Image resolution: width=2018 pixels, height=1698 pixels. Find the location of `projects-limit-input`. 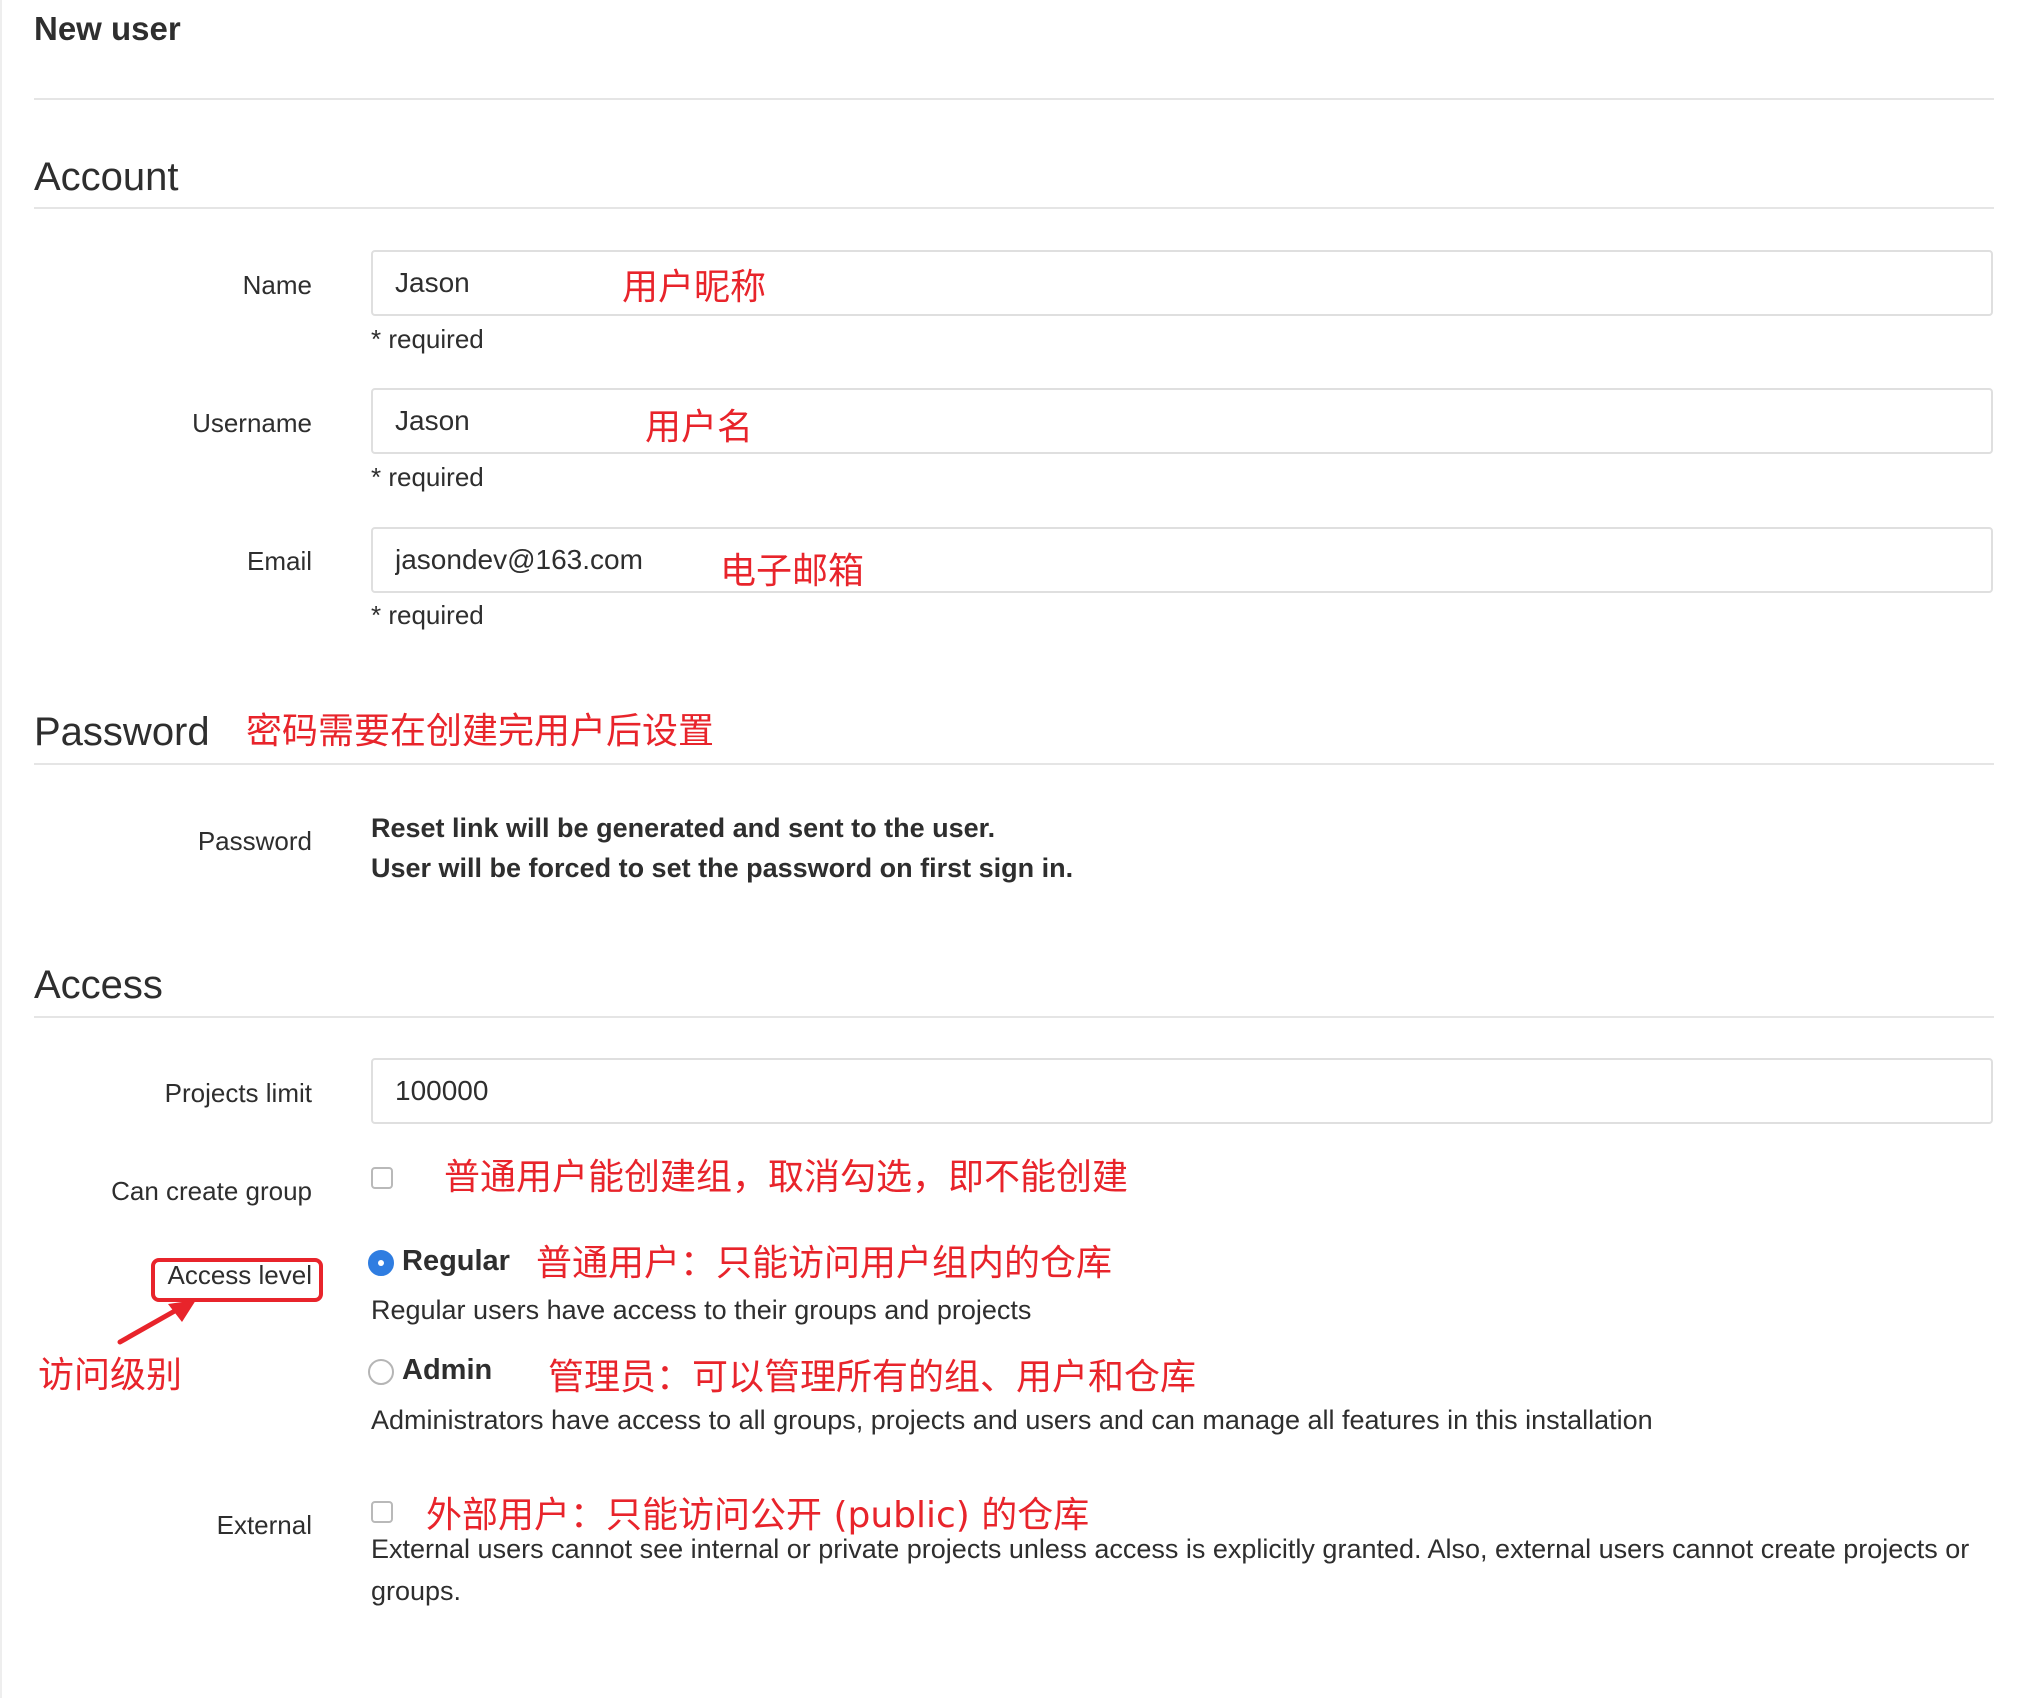

projects-limit-input is located at coordinates (1182, 1091).